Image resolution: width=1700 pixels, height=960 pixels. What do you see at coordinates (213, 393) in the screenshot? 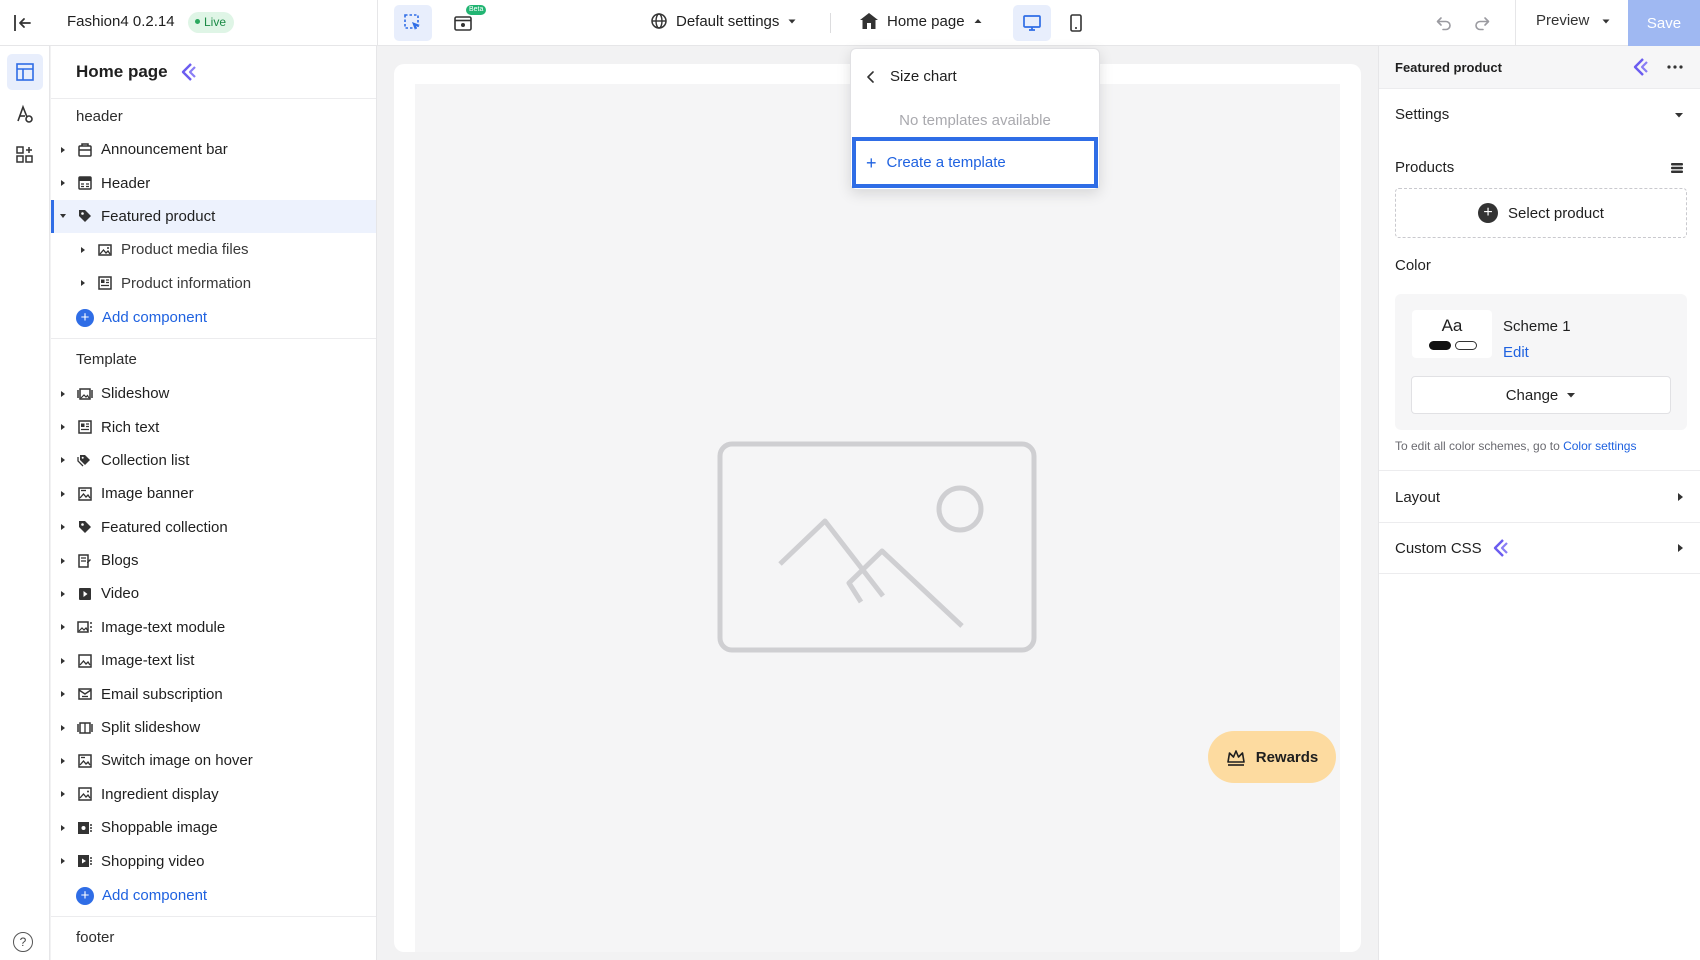
I see `section-row: Slideshow` at bounding box center [213, 393].